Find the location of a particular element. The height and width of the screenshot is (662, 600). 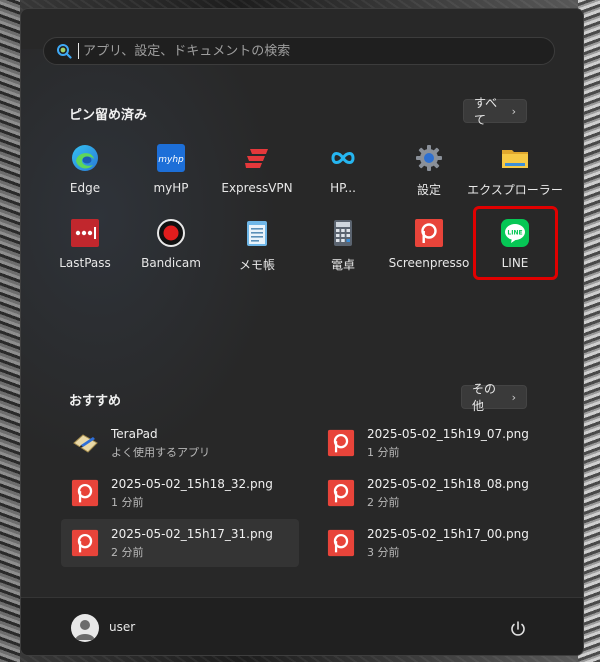

pinned-app-bandicam: Bandicam is located at coordinates (171, 246).